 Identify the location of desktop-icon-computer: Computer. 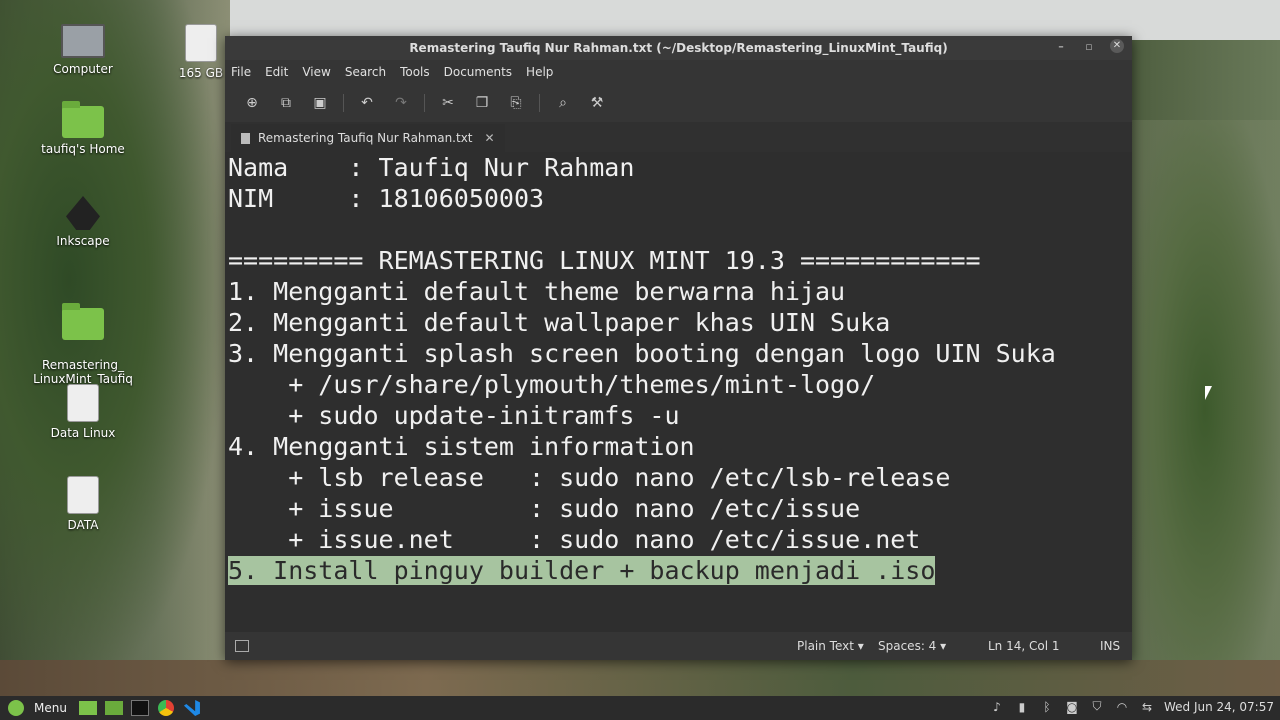
(83, 50).